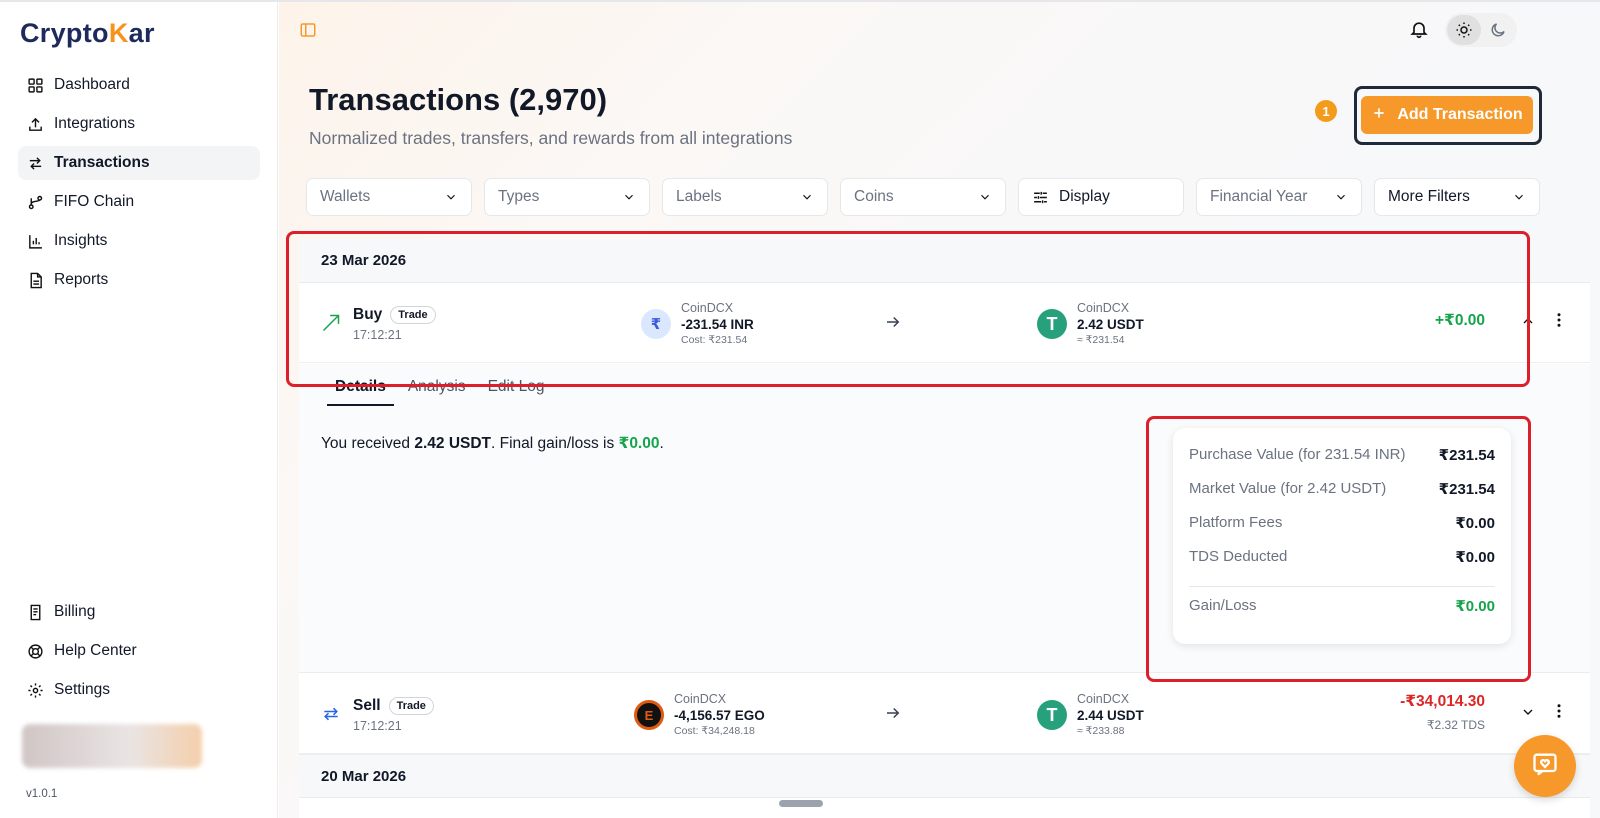 The width and height of the screenshot is (1600, 818). Describe the element at coordinates (1103, 308) in the screenshot. I see `to-exchange: CoinDCX` at that location.